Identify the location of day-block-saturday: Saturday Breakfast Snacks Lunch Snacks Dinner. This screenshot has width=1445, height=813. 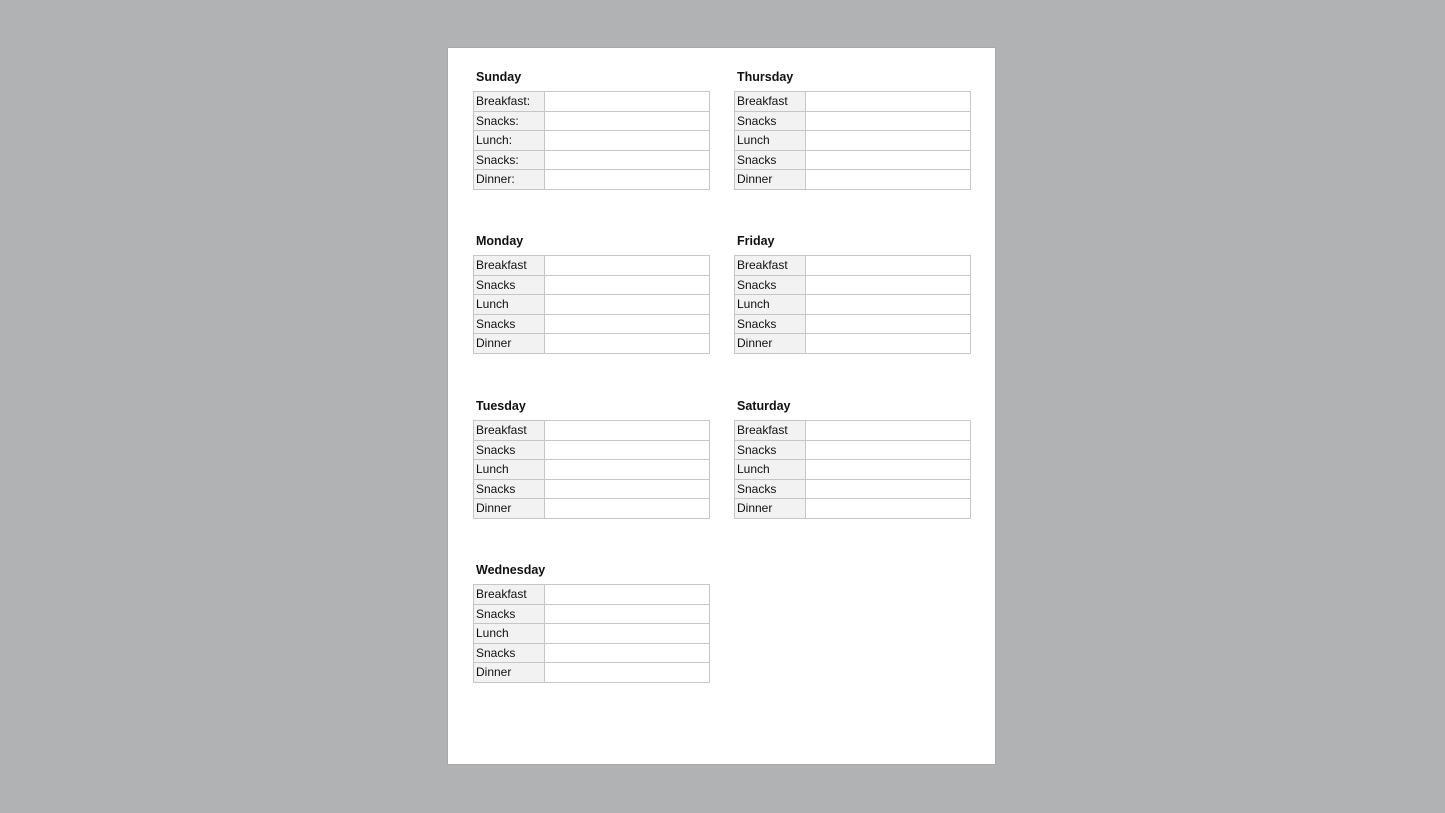
(852, 459).